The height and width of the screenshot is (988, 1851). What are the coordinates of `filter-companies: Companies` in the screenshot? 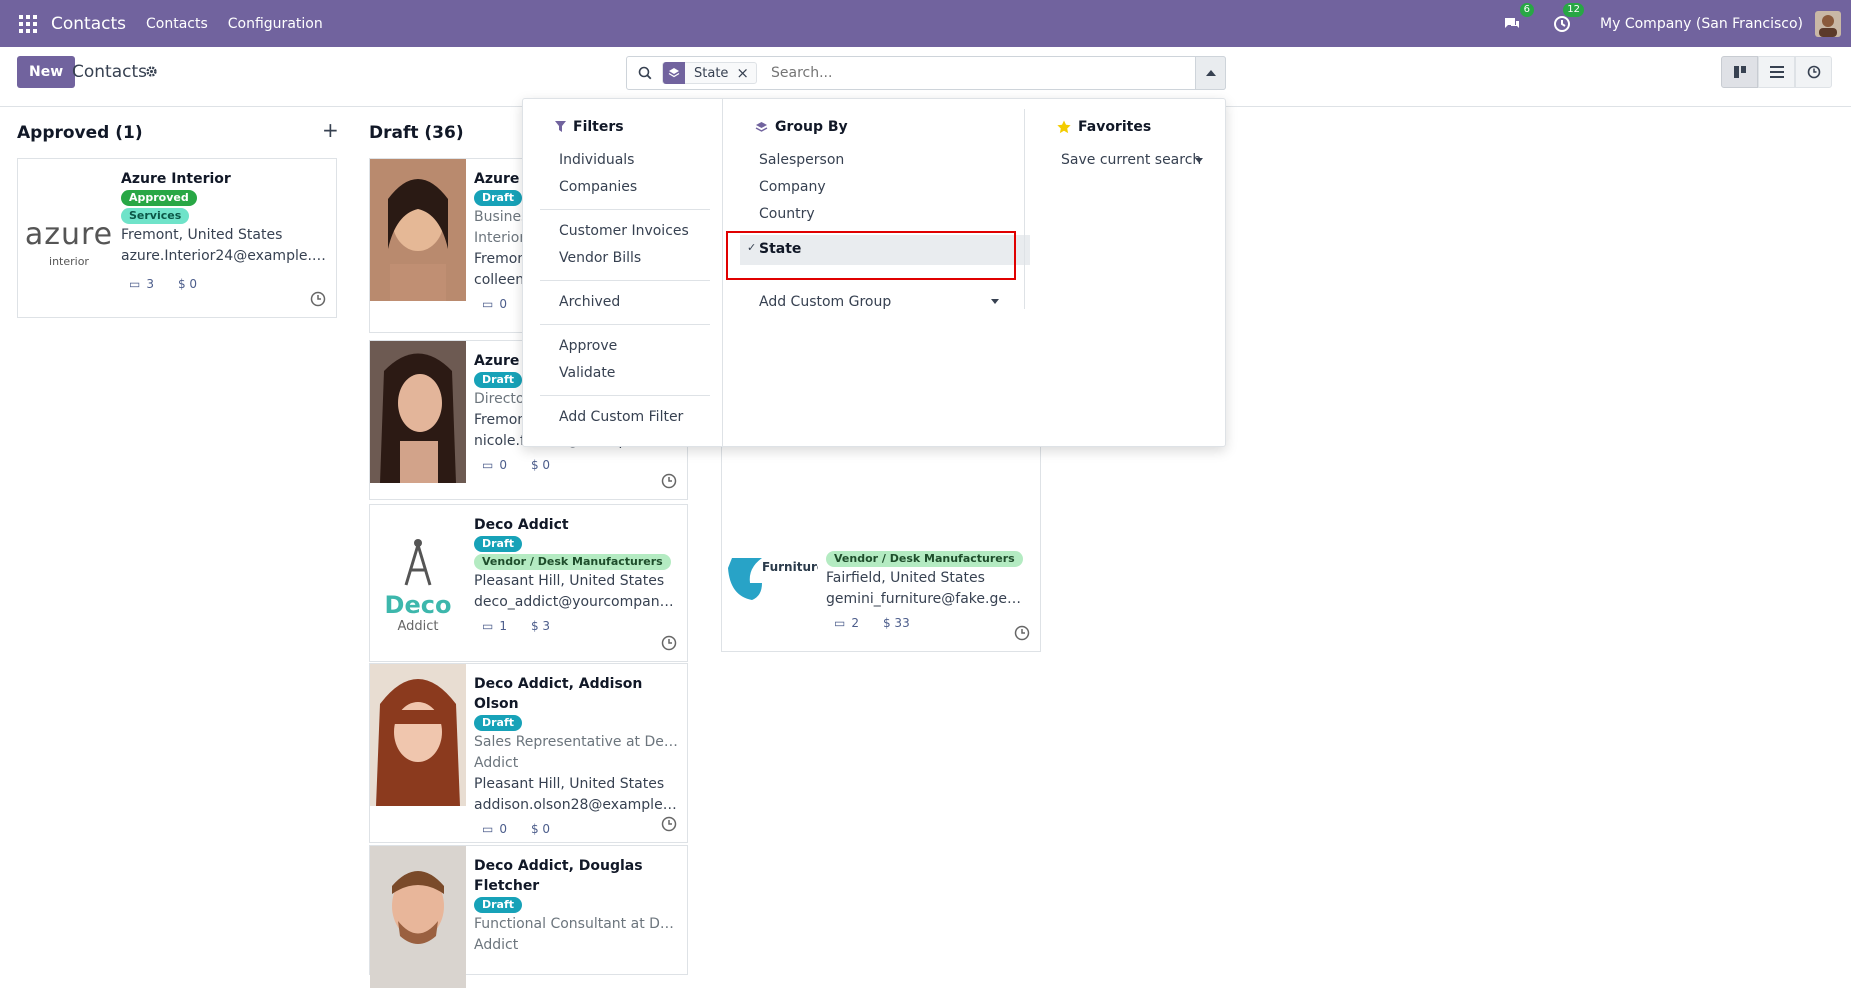 It's located at (598, 187).